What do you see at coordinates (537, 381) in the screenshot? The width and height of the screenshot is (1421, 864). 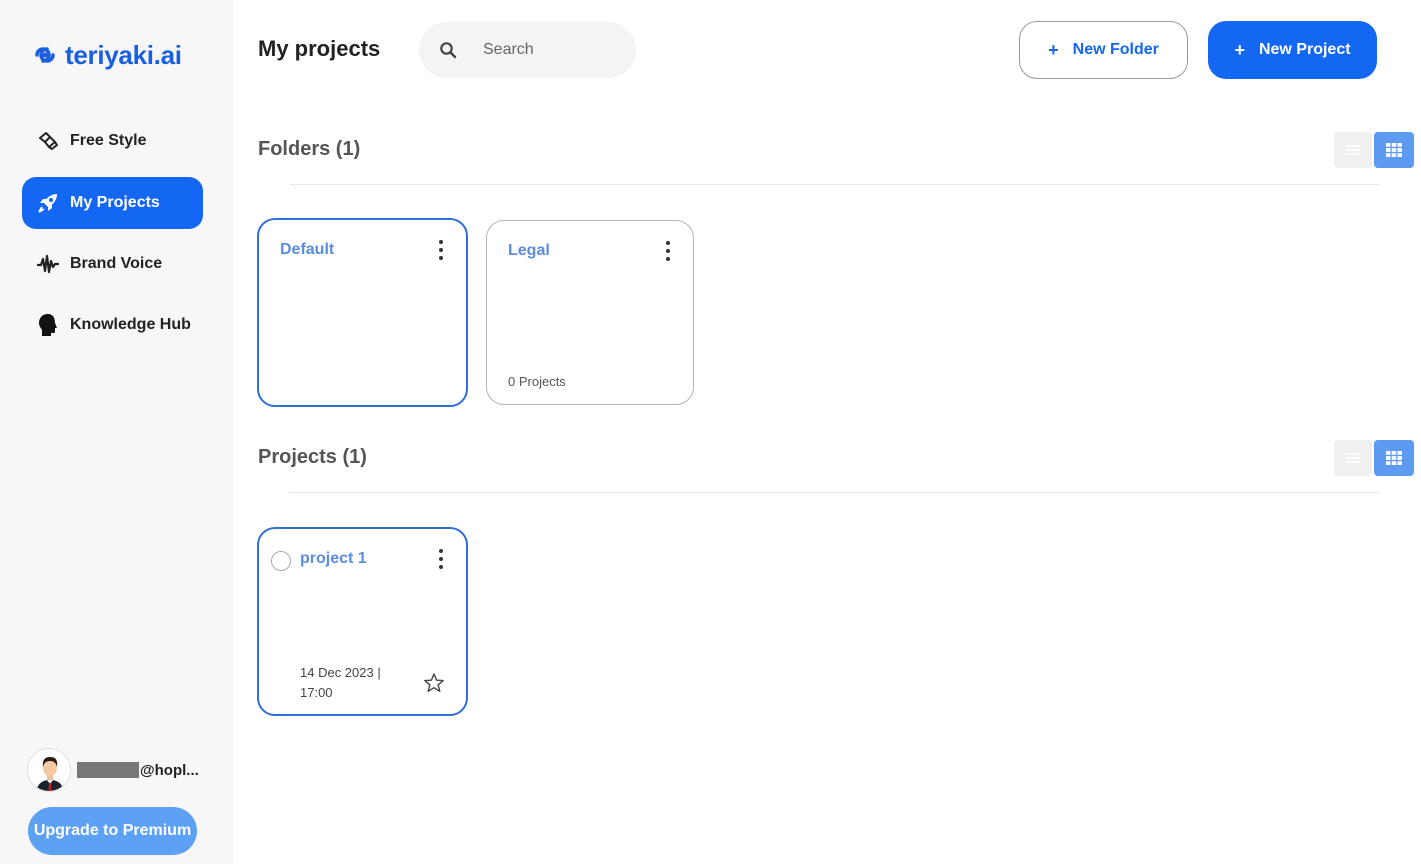 I see `folder-project-count: 0 Projects` at bounding box center [537, 381].